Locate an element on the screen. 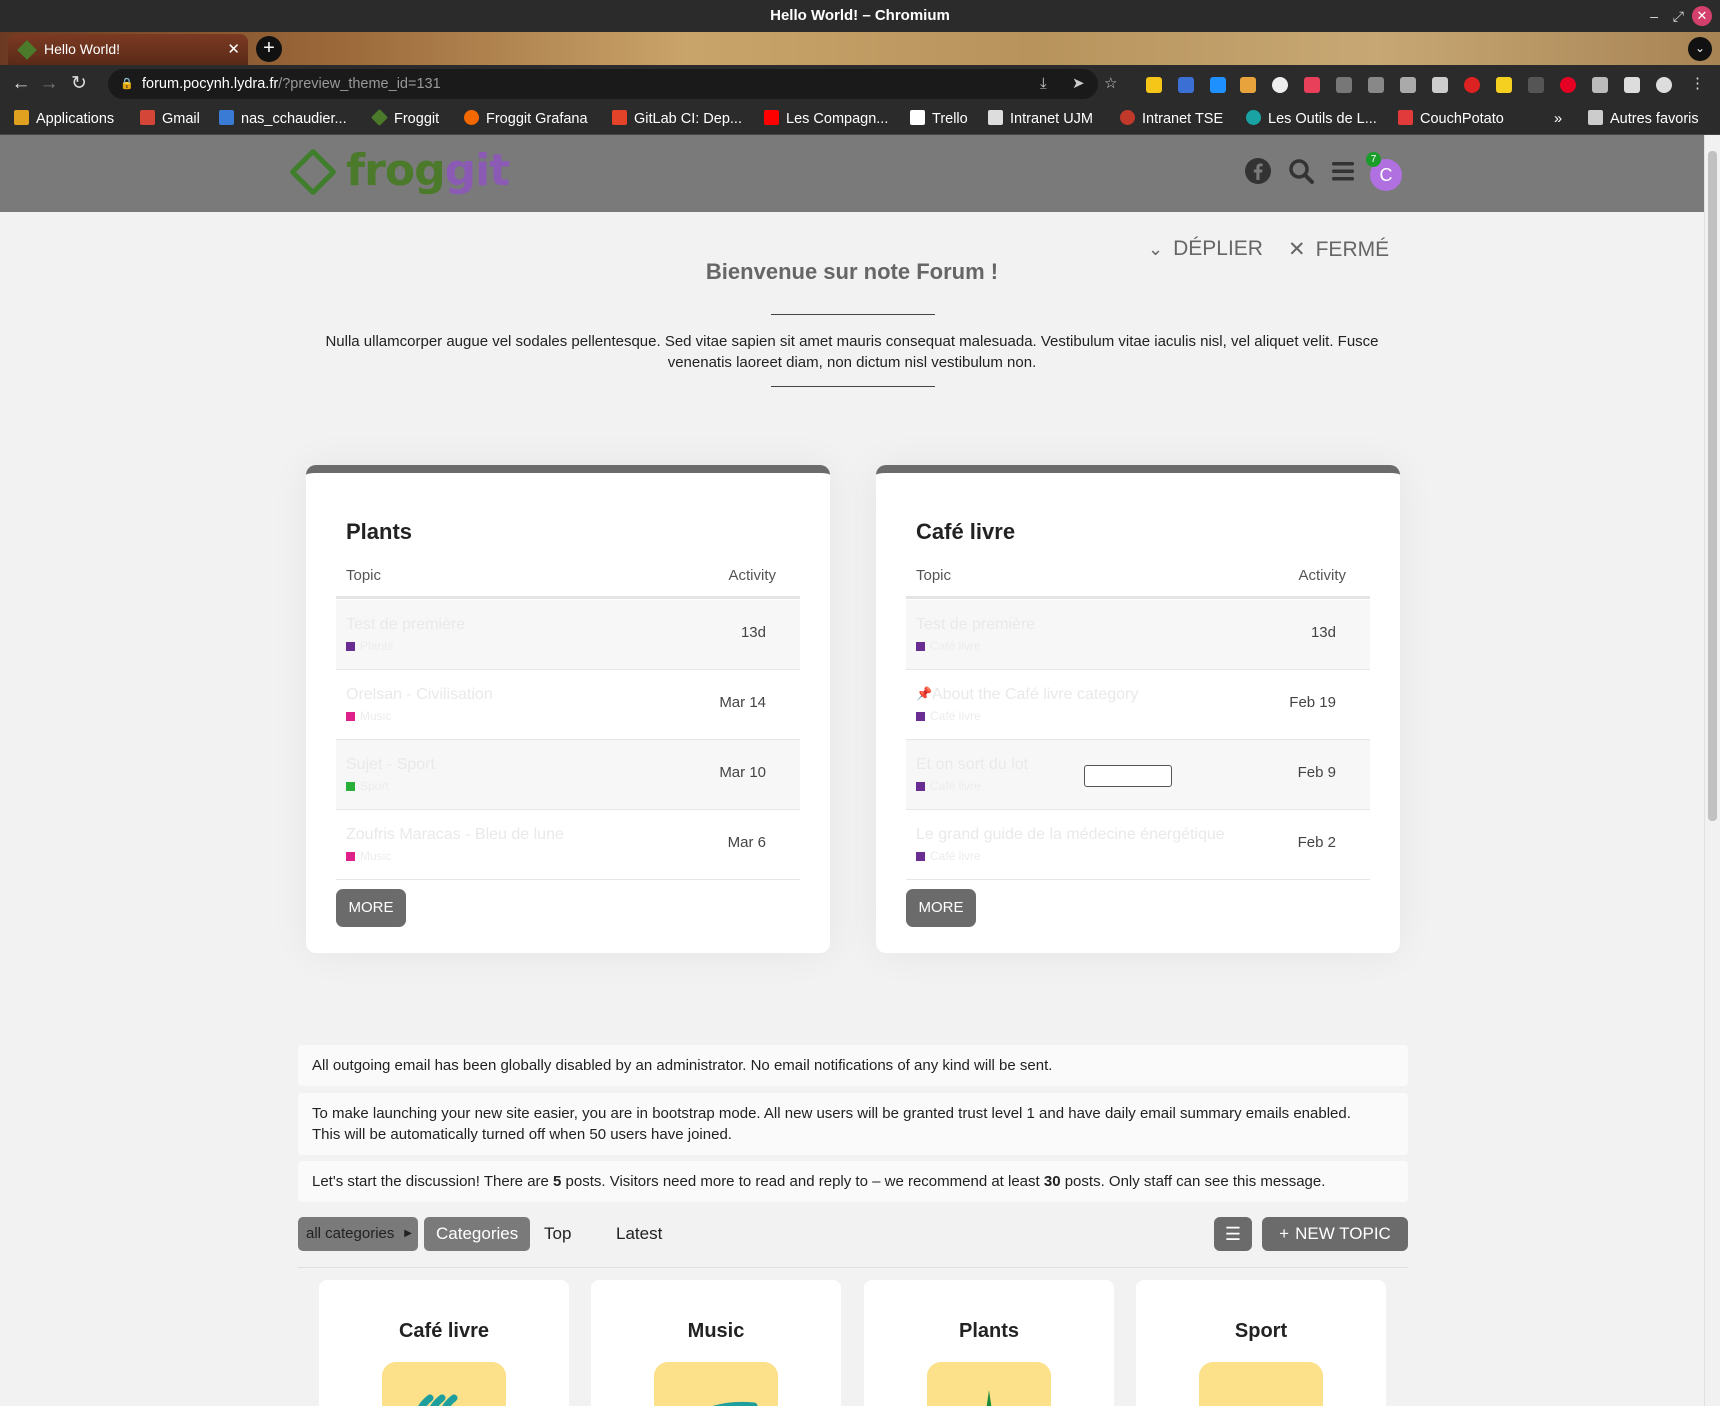 This screenshot has width=1720, height=1406. category-box-music: Music is located at coordinates (716, 1343).